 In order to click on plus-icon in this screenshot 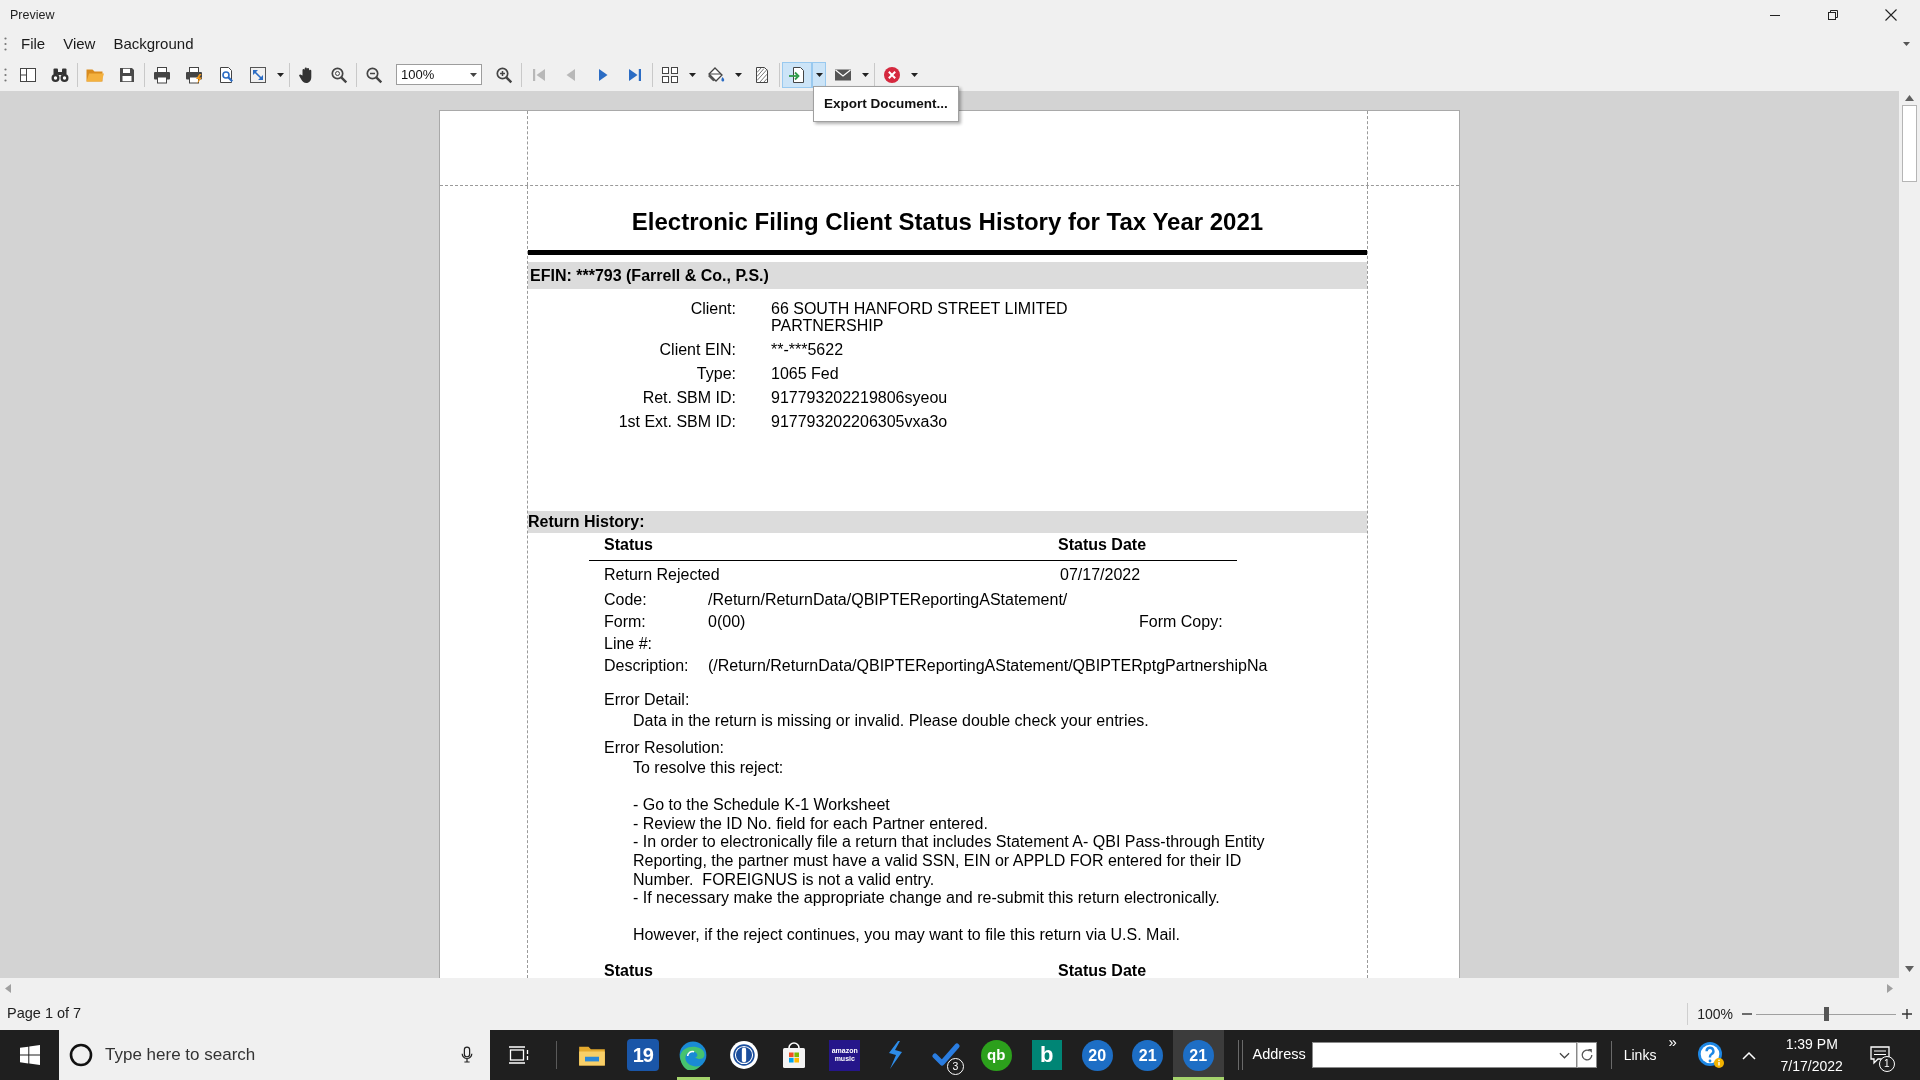, I will do `click(1907, 1014)`.